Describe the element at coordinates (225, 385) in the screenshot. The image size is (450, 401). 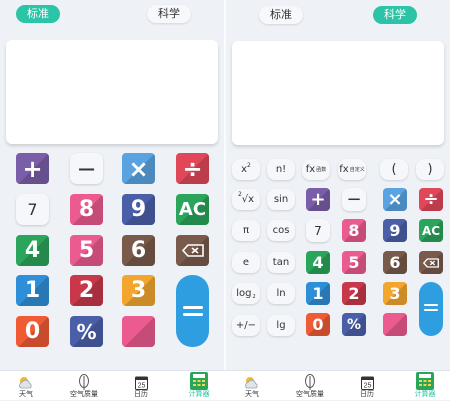
I see `bottom-navigation: 天气 空气质量 25 日历 计算器 天气 空气质量 25 日历 计算器` at that location.